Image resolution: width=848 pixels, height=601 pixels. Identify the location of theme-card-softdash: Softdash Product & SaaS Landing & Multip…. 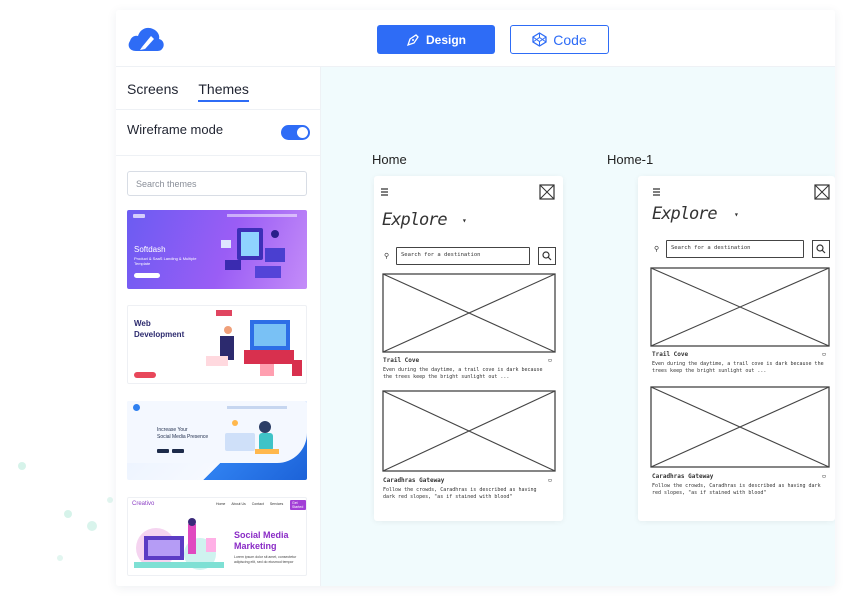
(217, 249).